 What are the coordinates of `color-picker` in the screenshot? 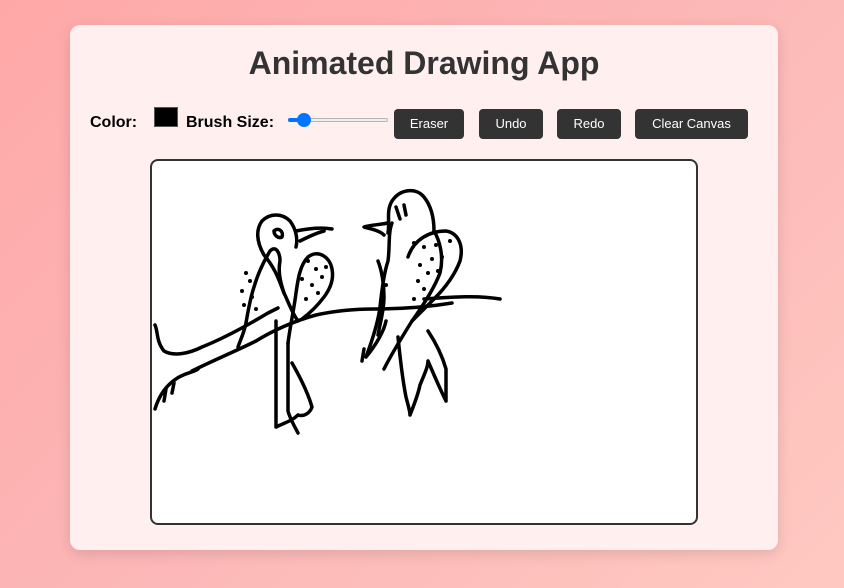 It's located at (166, 117).